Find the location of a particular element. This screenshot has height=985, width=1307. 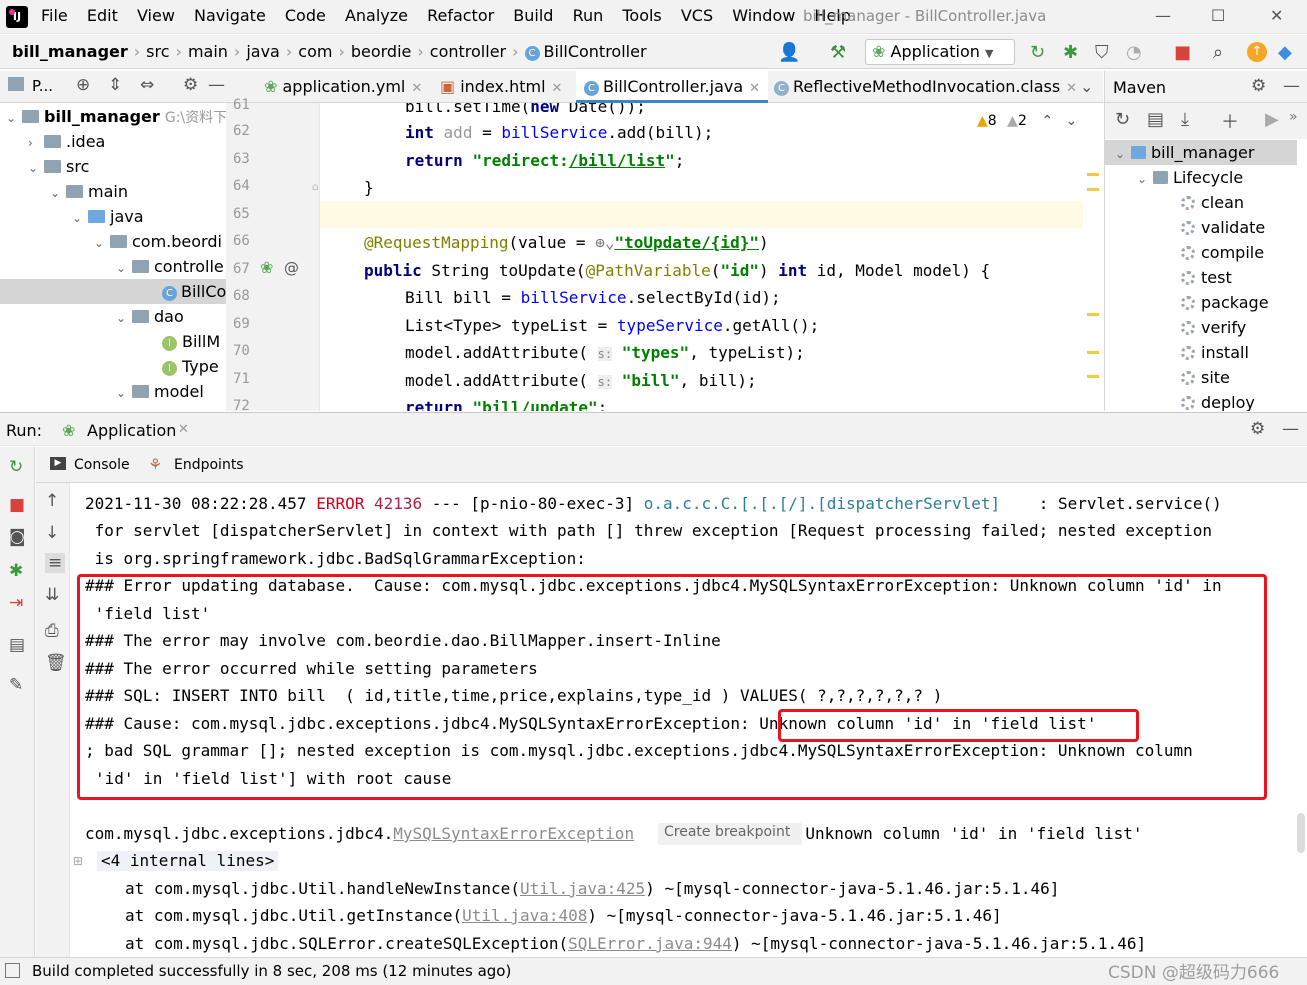

menu-refactor: Refactor is located at coordinates (460, 15).